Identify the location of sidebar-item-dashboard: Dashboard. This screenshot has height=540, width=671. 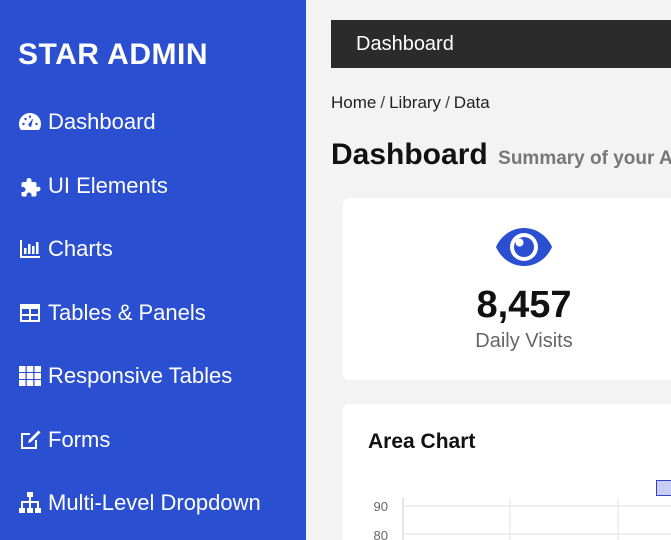
(87, 122).